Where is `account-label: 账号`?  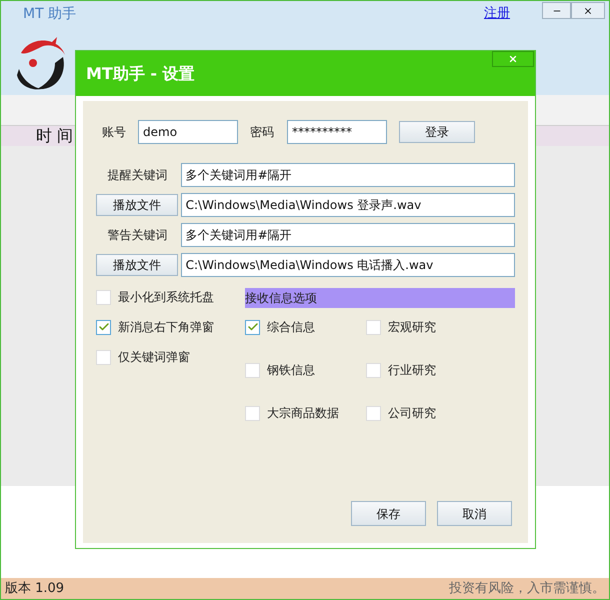
account-label: 账号 is located at coordinates (114, 132).